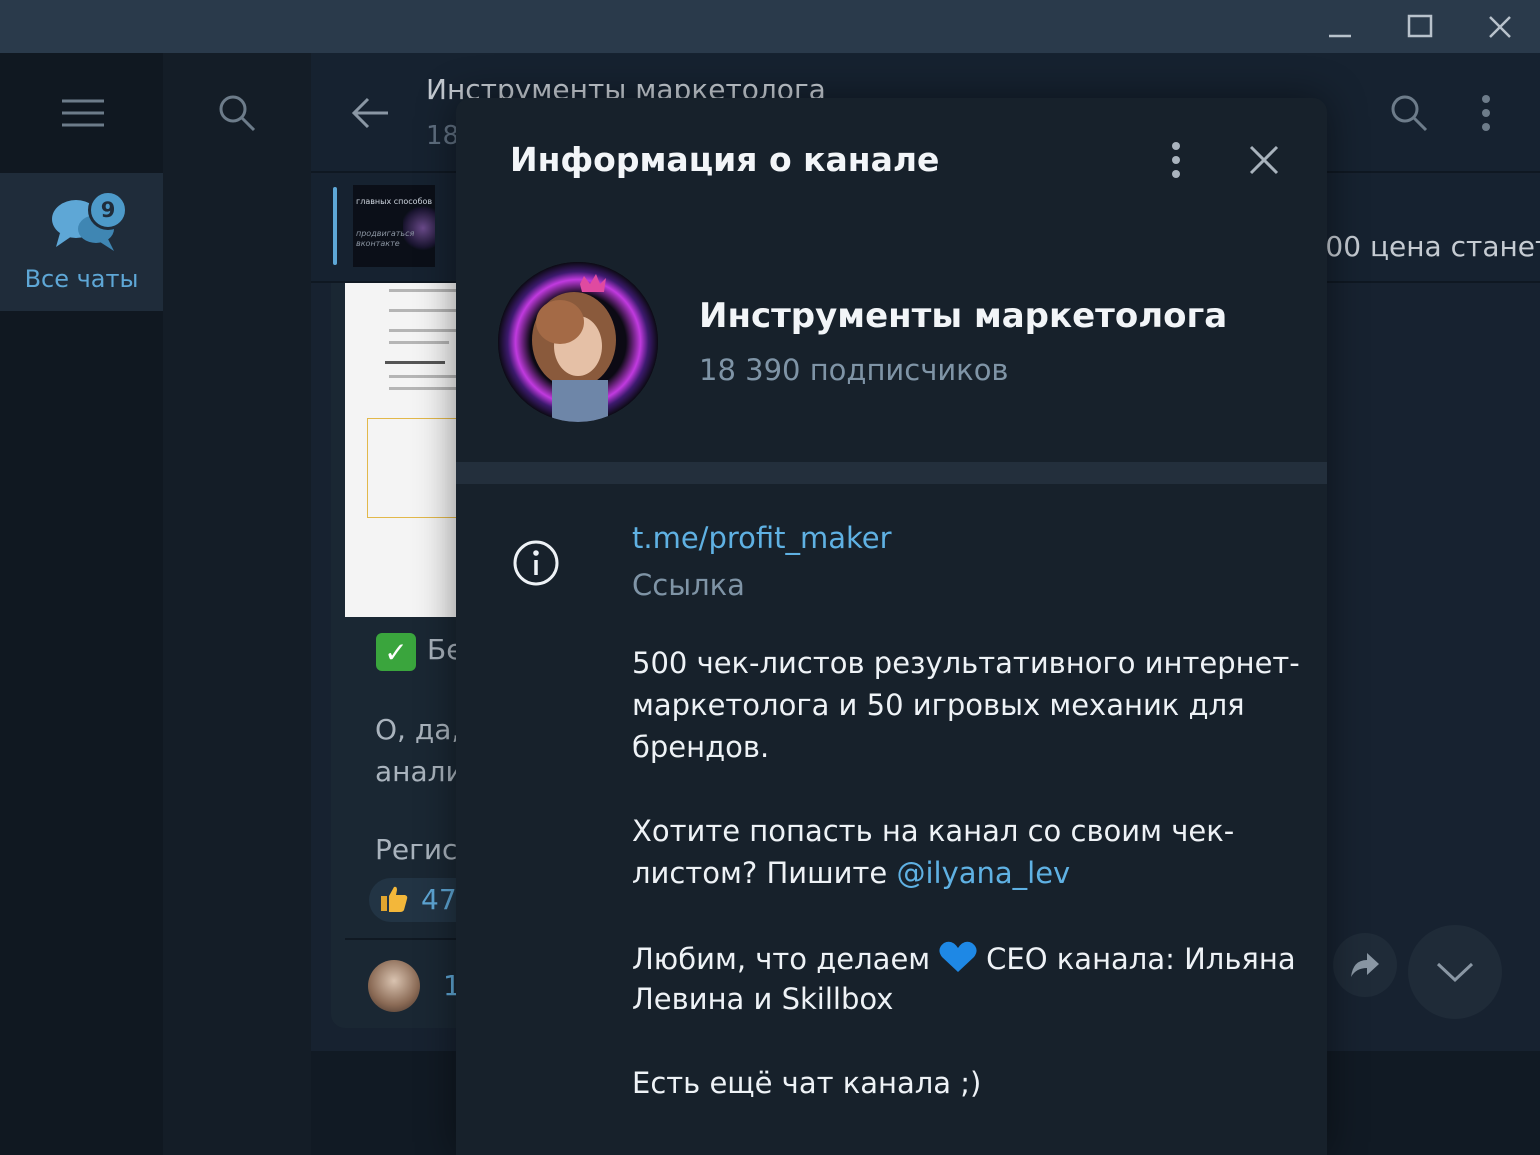  I want to click on pinned-text: :00 цена станет, so click(1428, 246).